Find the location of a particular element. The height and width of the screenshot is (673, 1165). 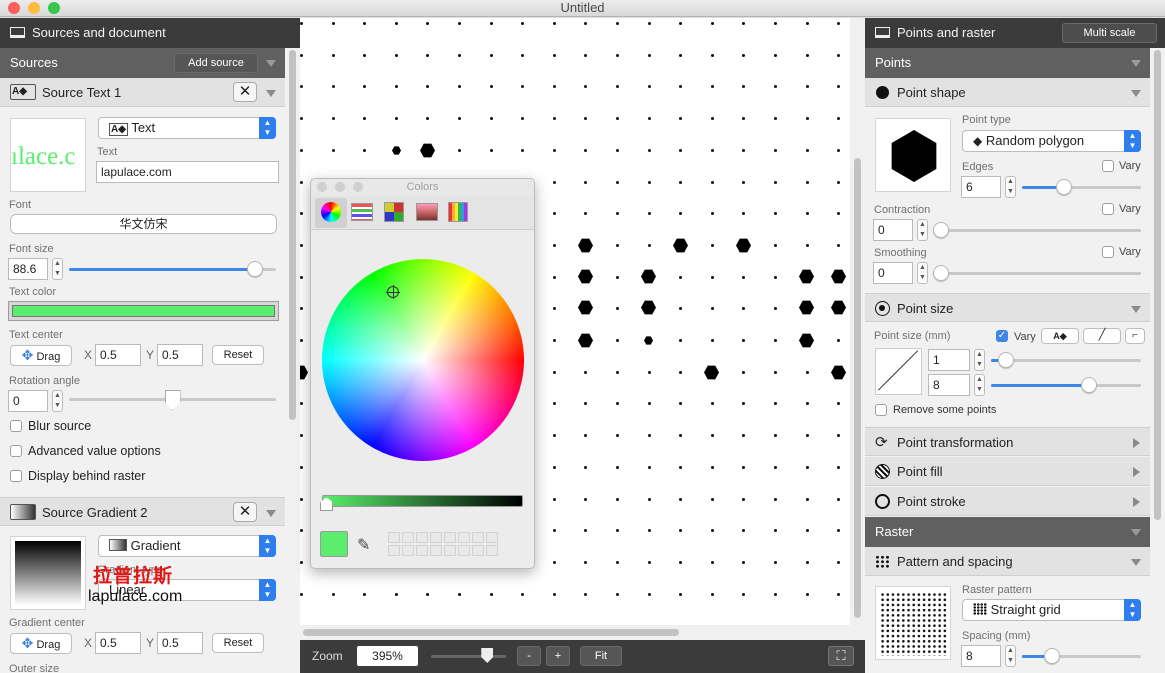

eyedropper-icon: ✎ is located at coordinates (363, 545).